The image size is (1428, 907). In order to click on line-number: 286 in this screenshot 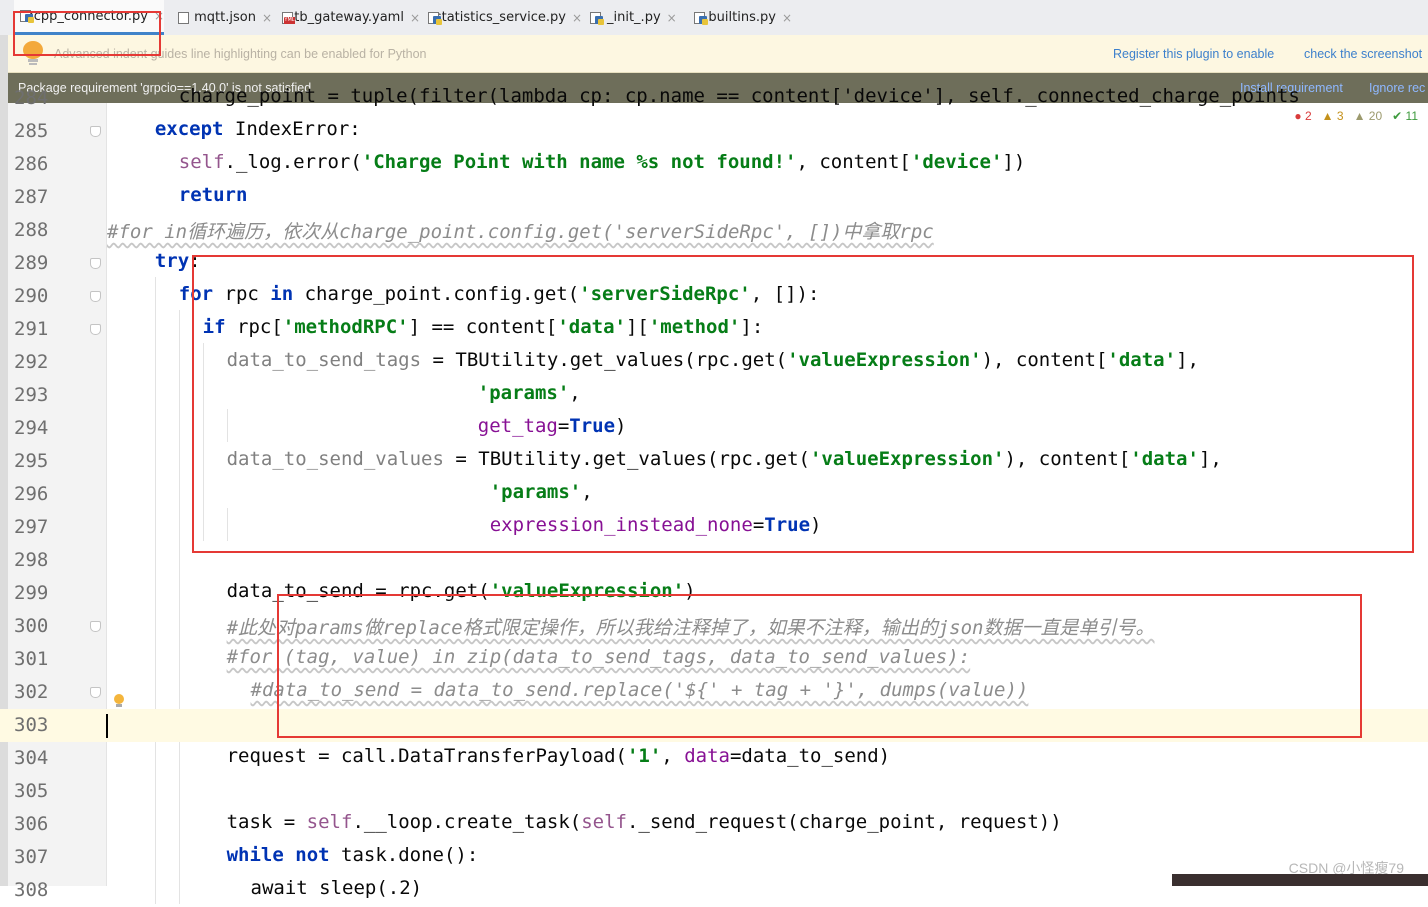, I will do `click(31, 164)`.